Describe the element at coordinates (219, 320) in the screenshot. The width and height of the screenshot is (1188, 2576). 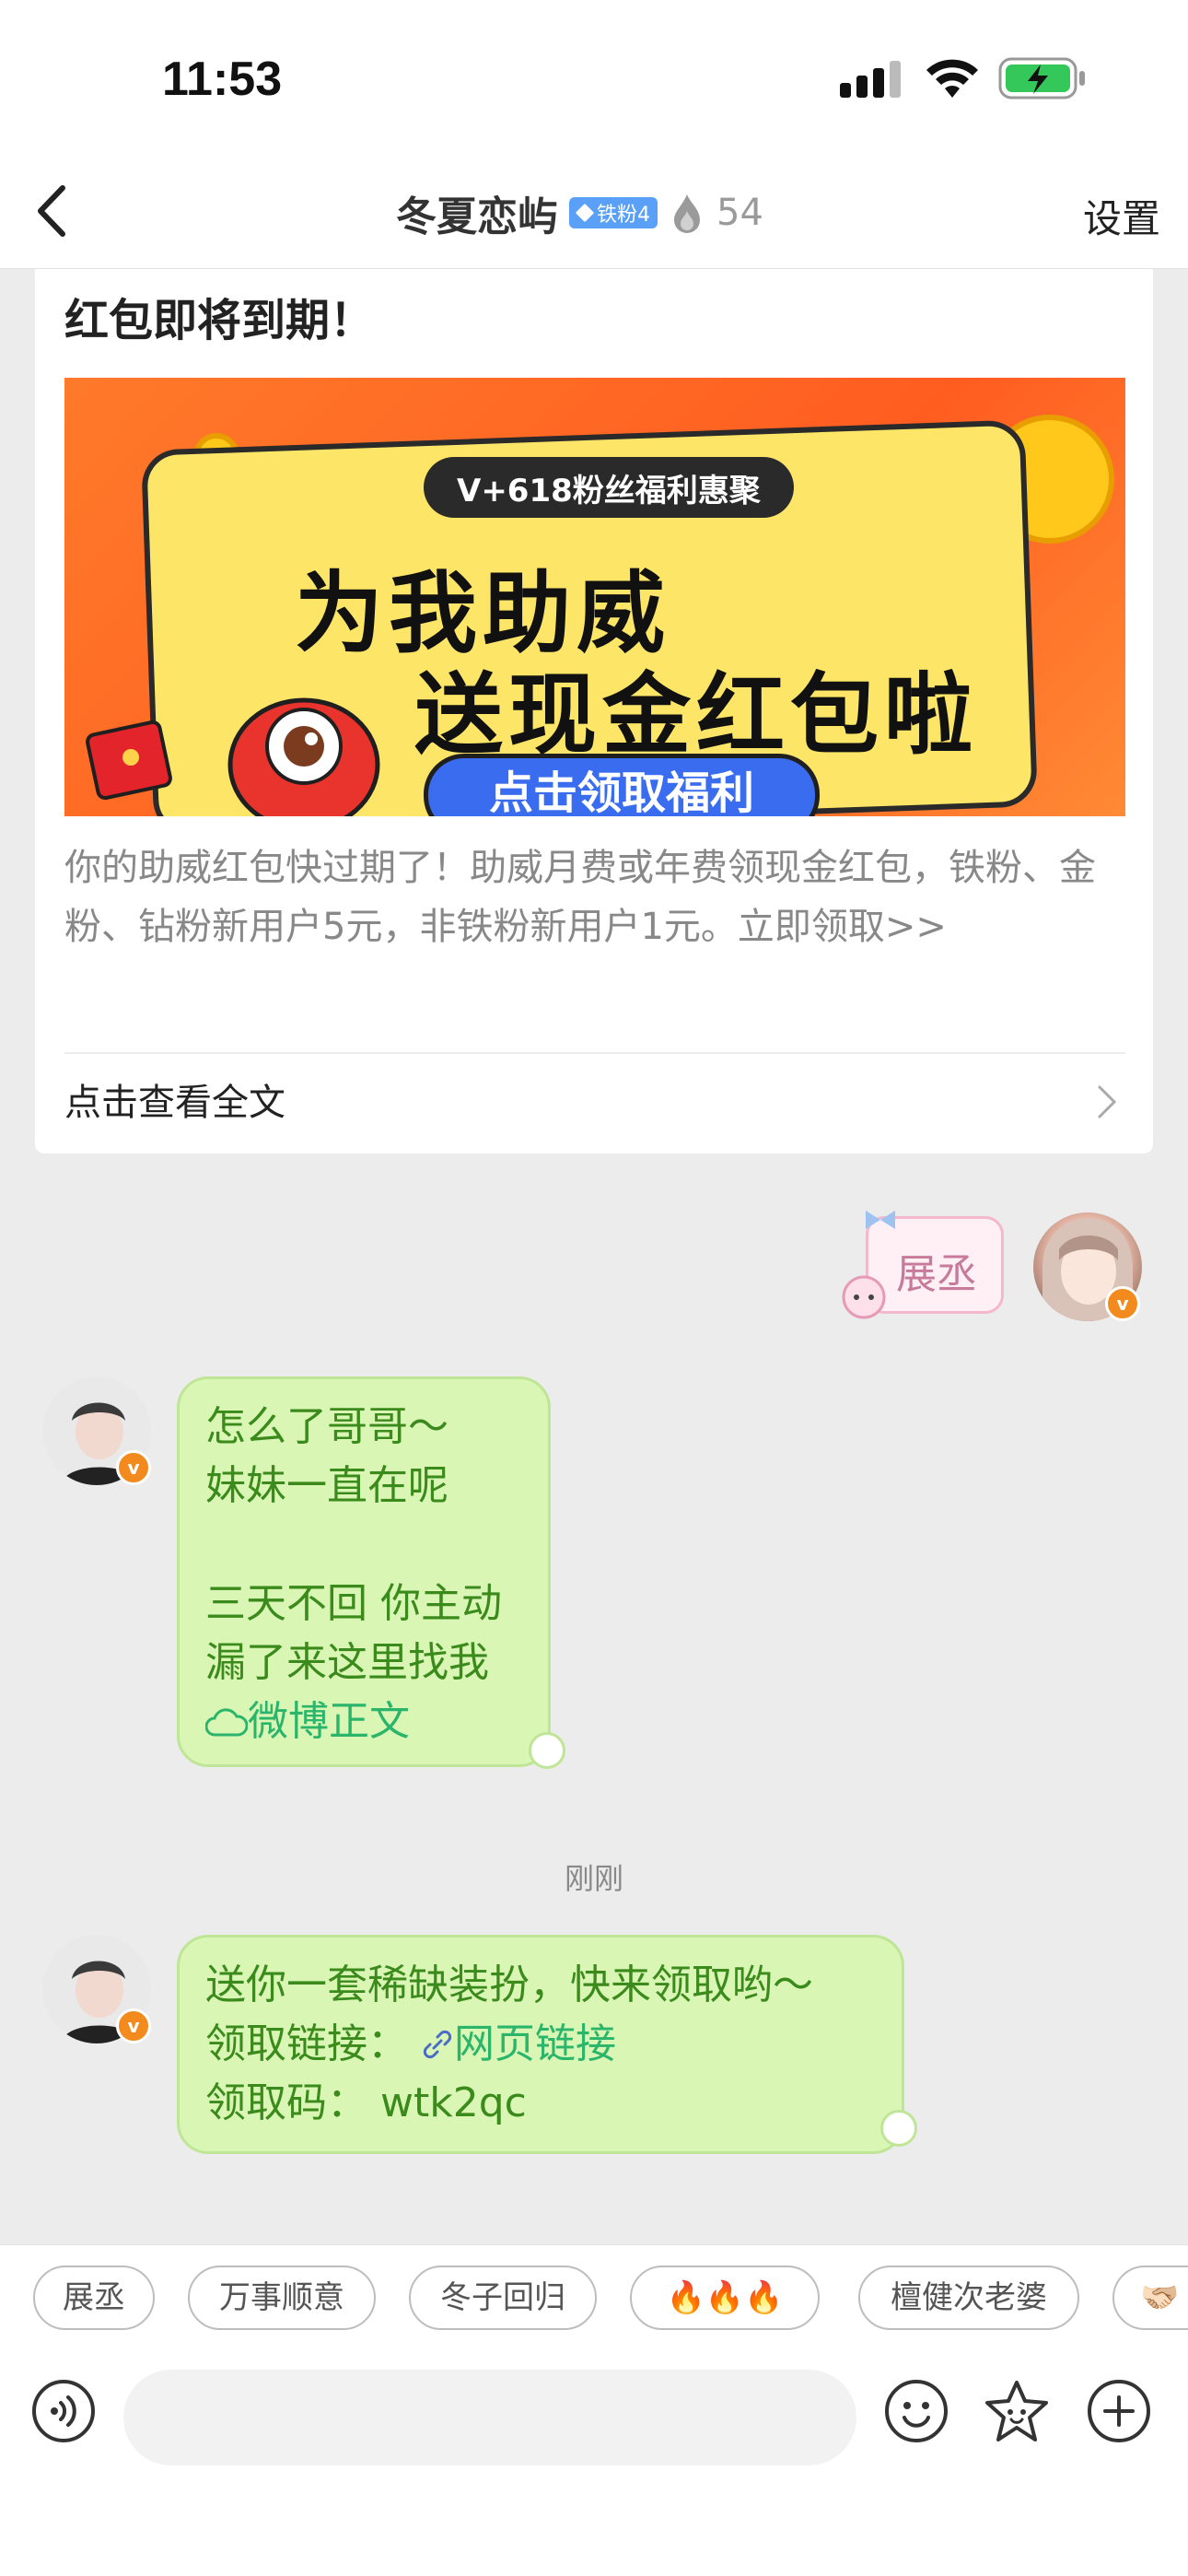
I see `article-heading: 红包即将到期！` at that location.